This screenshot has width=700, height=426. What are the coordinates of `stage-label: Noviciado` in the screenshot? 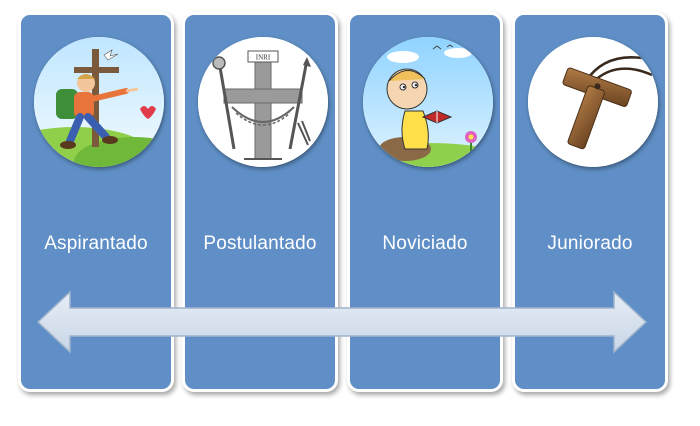 It's located at (425, 243).